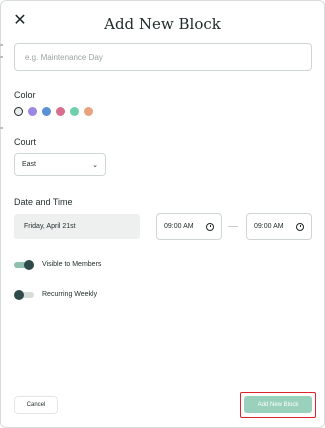 The image size is (325, 428). Describe the element at coordinates (25, 95) in the screenshot. I see `color-label: Color` at that location.